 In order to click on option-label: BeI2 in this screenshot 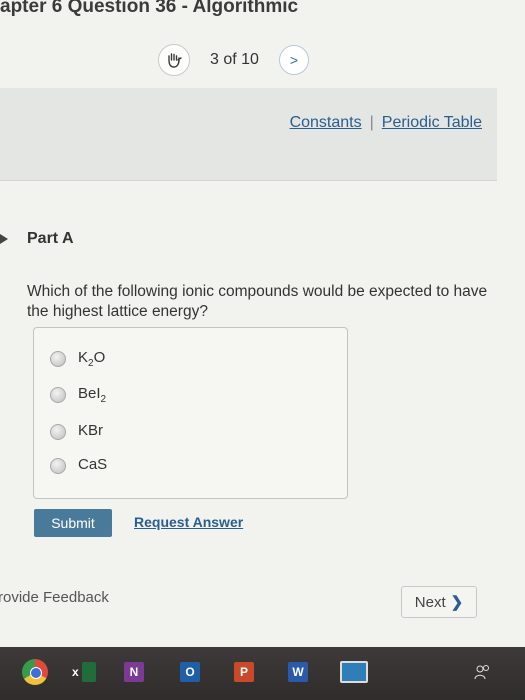, I will do `click(92, 395)`.